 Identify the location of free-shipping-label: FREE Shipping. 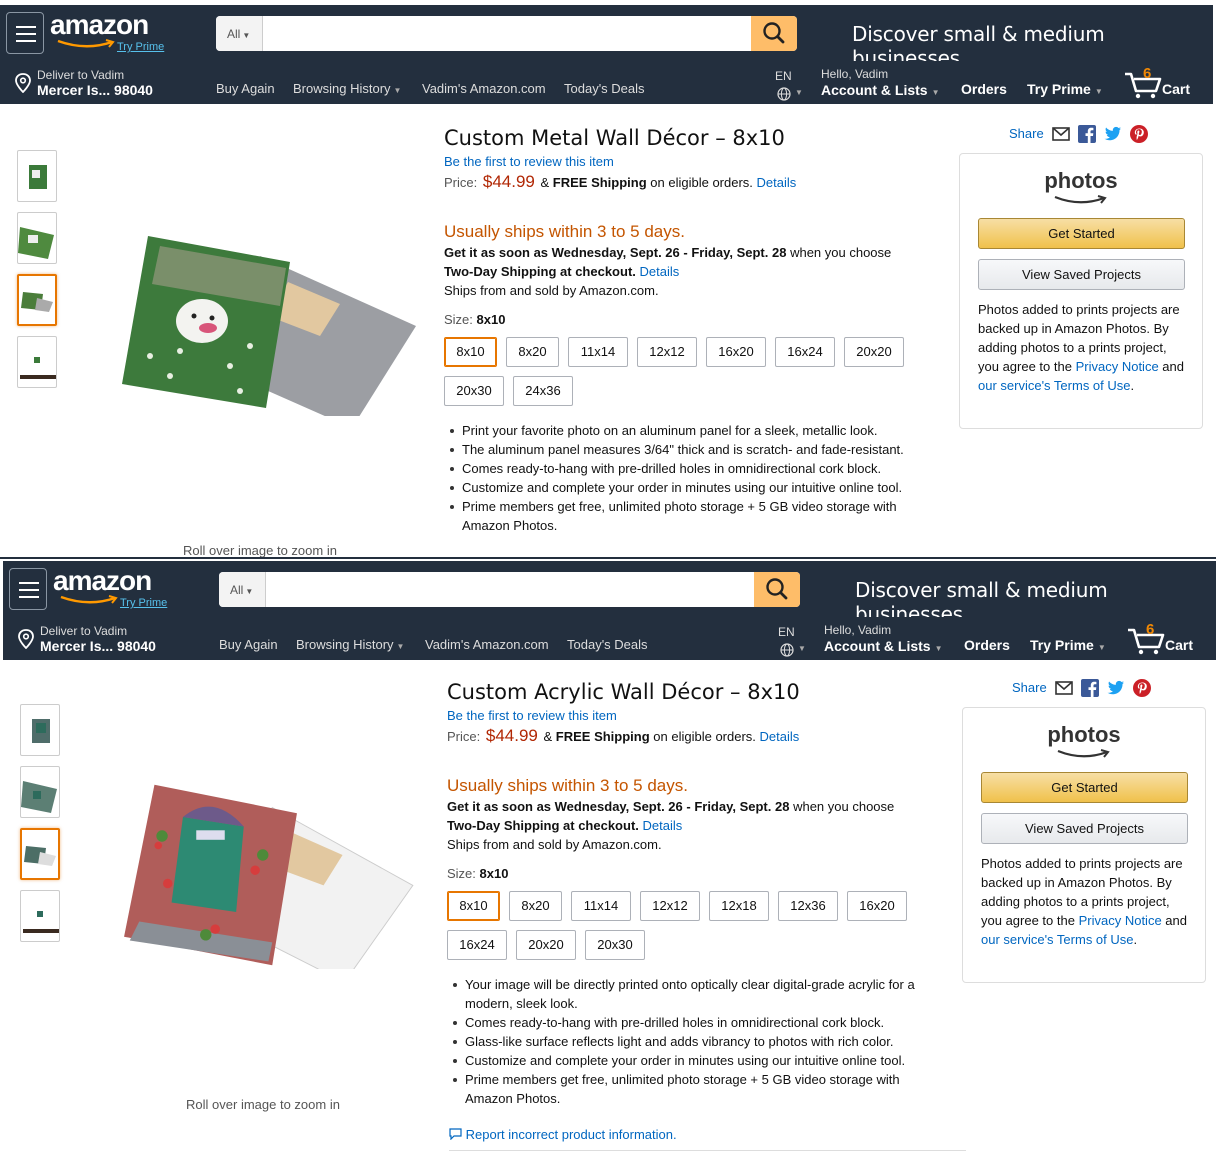
(599, 182).